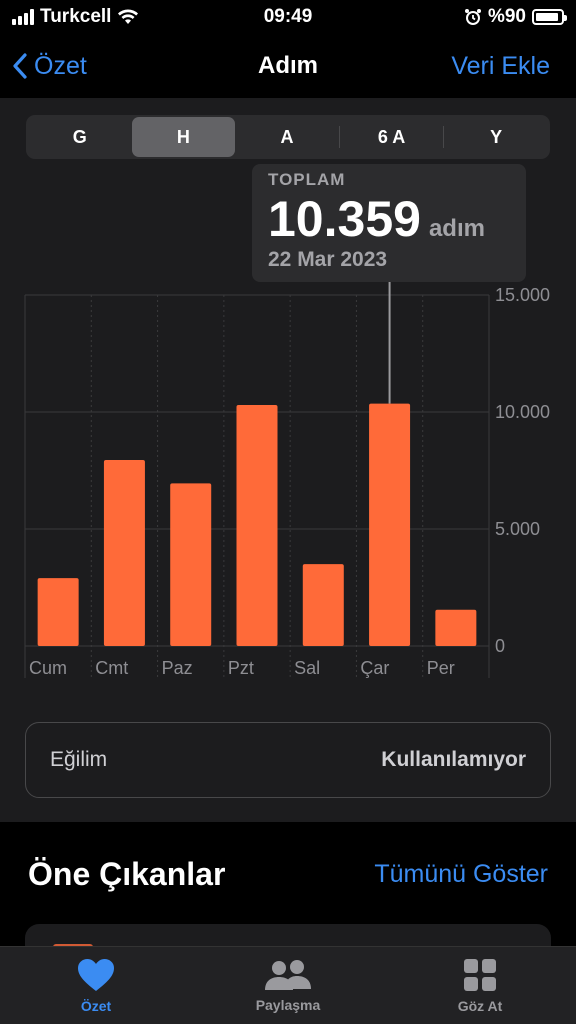 The image size is (576, 1024). Describe the element at coordinates (480, 1005) in the screenshot. I see `tab-browse-label: Göz At` at that location.